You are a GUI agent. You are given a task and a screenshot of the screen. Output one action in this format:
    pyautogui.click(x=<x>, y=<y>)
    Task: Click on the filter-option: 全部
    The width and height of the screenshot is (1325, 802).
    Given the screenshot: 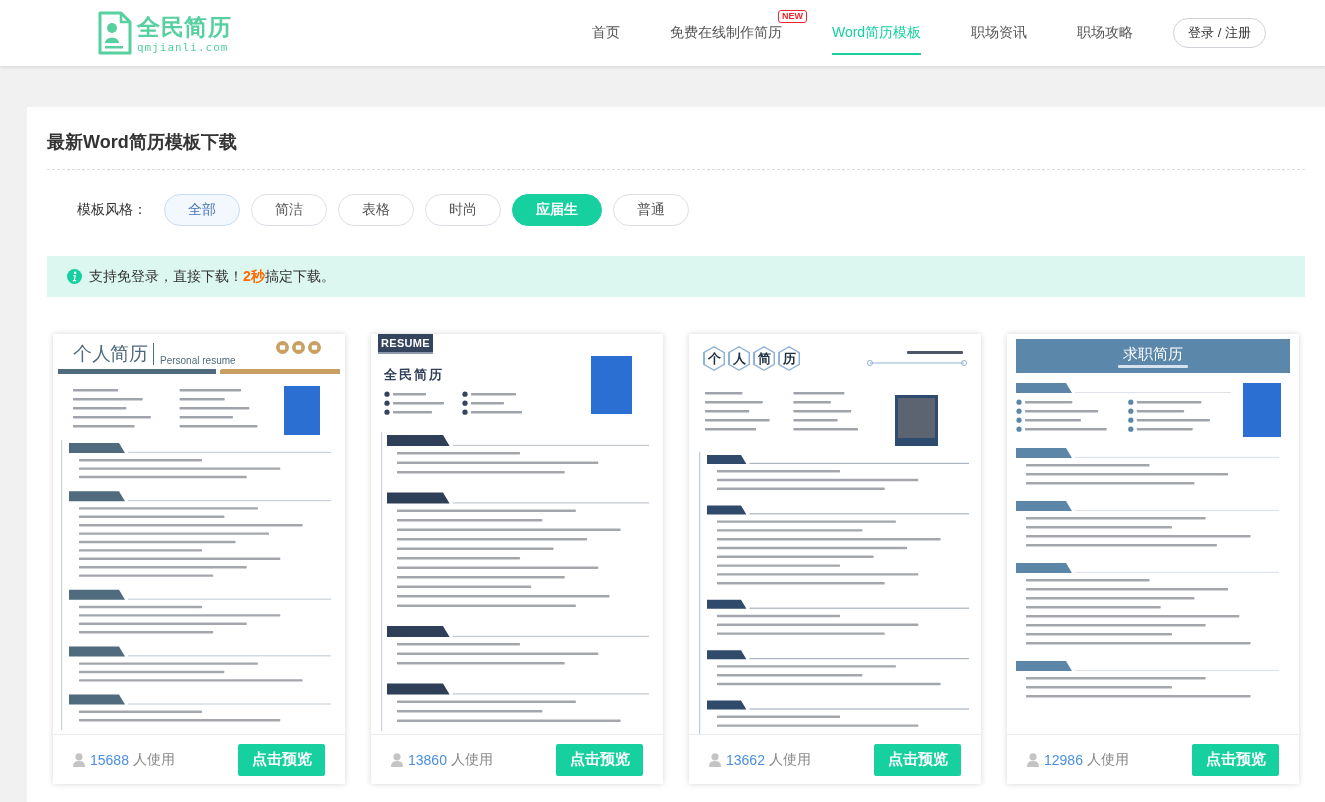 What is the action you would take?
    pyautogui.click(x=202, y=210)
    